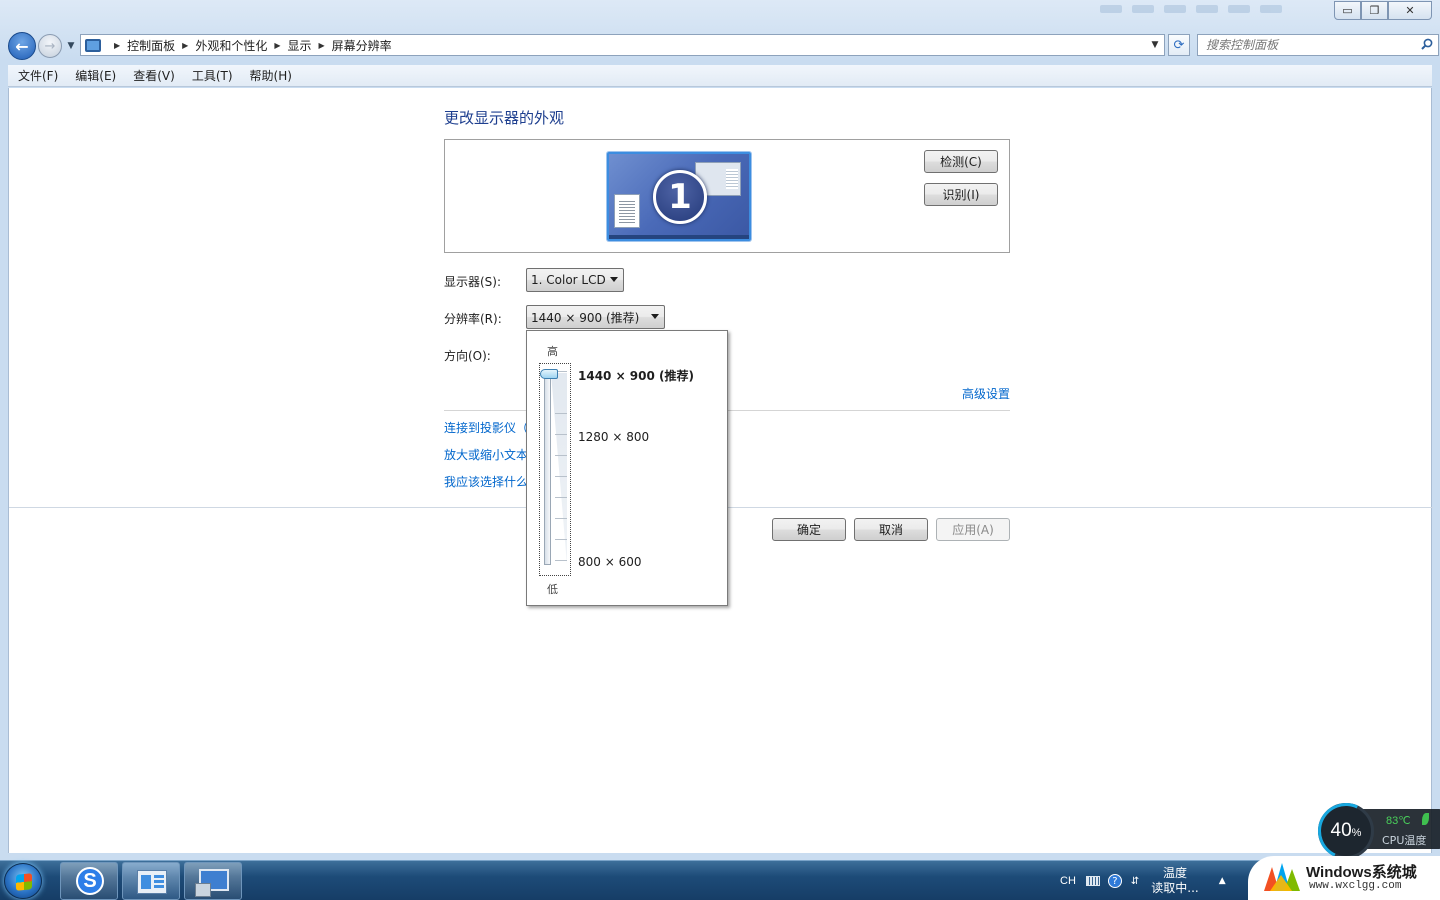  What do you see at coordinates (585, 317) in the screenshot?
I see `resolution-select-value: 1440 × 900 (推荐)` at bounding box center [585, 317].